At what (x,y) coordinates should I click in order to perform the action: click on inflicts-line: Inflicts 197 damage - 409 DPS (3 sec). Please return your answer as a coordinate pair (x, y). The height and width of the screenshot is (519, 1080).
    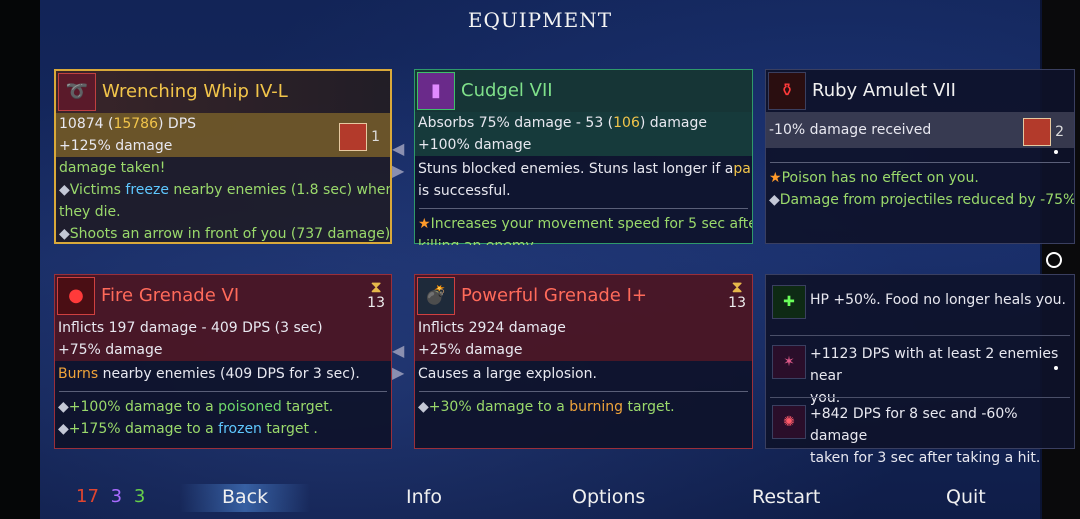
    Looking at the image, I should click on (223, 328).